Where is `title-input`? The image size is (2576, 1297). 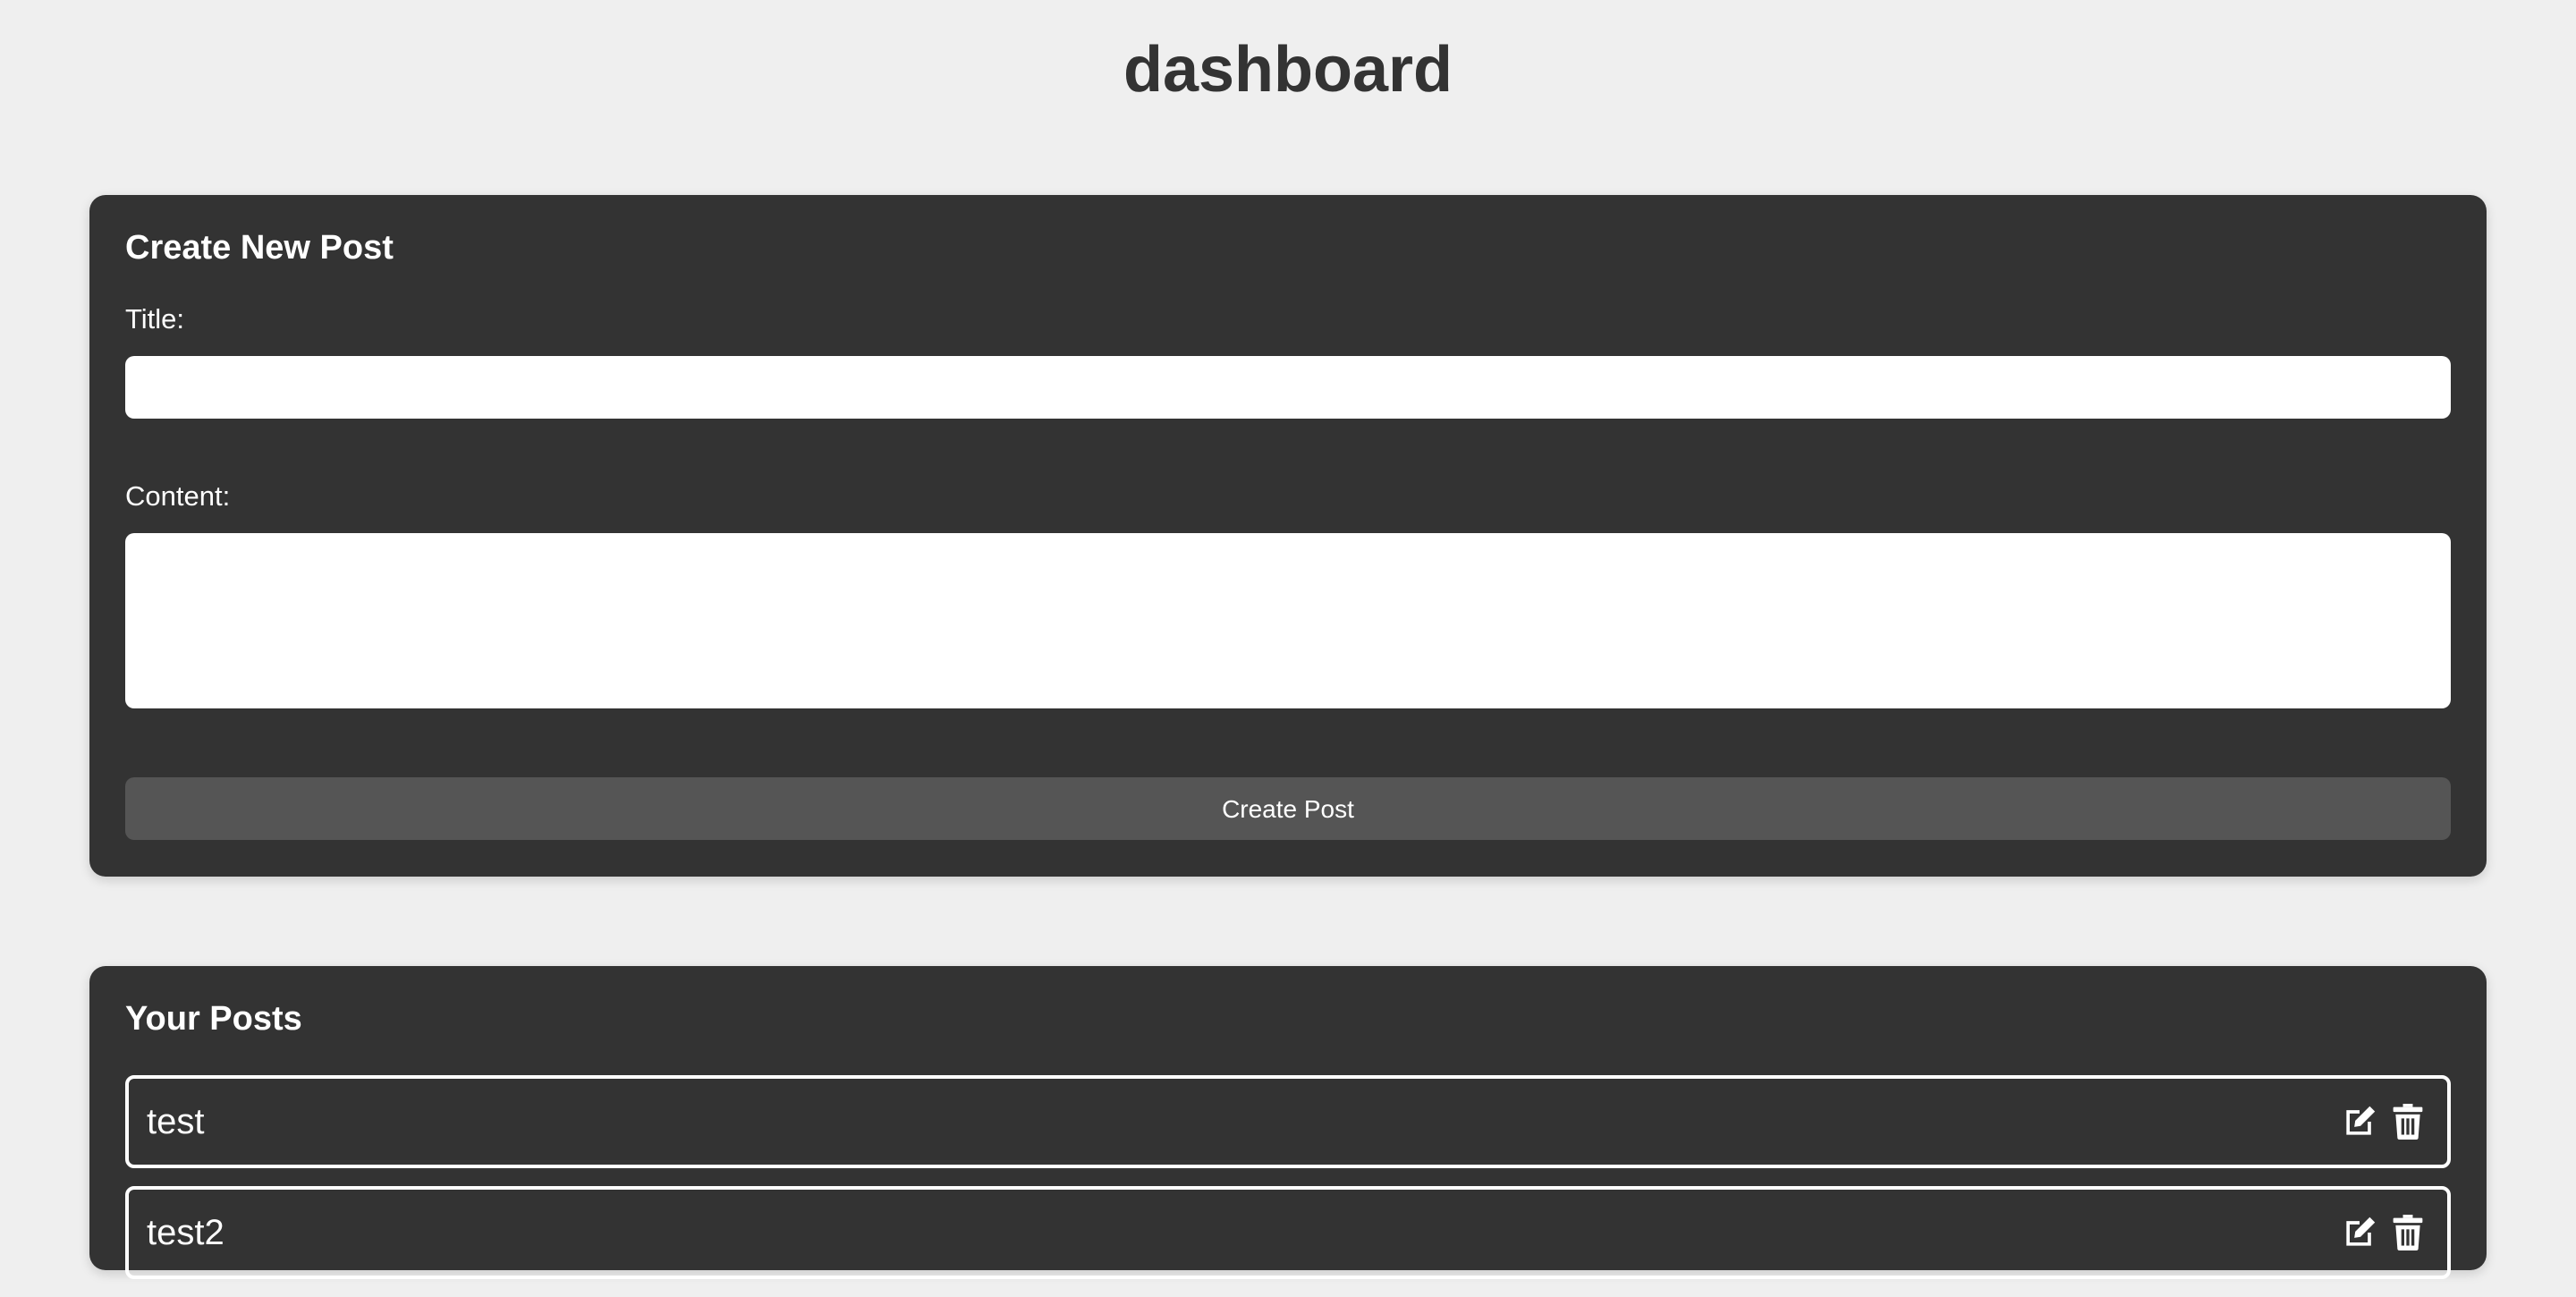 title-input is located at coordinates (1288, 388).